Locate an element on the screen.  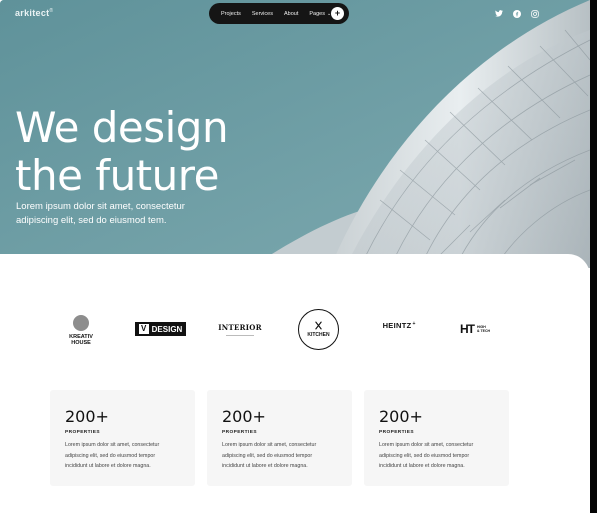
kitchen-text: KITCHEN is located at coordinates (318, 335).